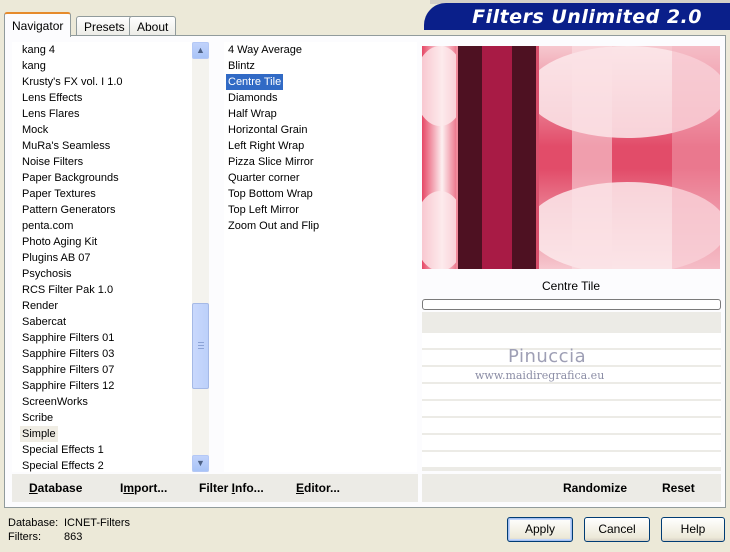  What do you see at coordinates (97, 523) in the screenshot?
I see `database-value: ICNET-Filters` at bounding box center [97, 523].